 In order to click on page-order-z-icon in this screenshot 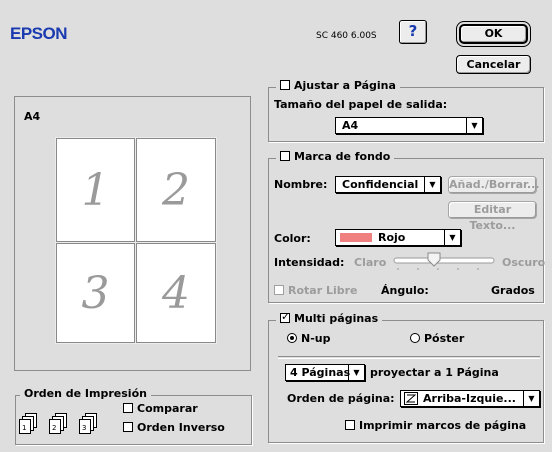, I will do `click(411, 398)`.